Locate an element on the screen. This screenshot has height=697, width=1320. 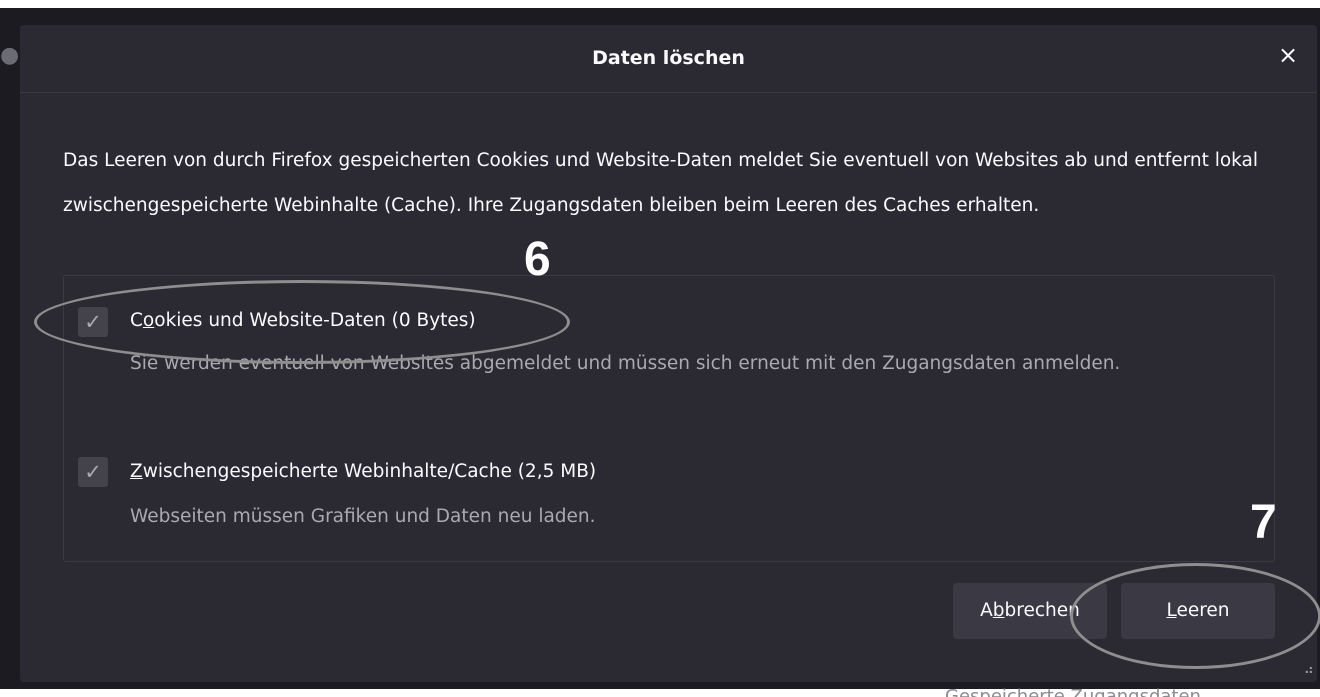
annotation-ellipse-clear is located at coordinates (1195, 616).